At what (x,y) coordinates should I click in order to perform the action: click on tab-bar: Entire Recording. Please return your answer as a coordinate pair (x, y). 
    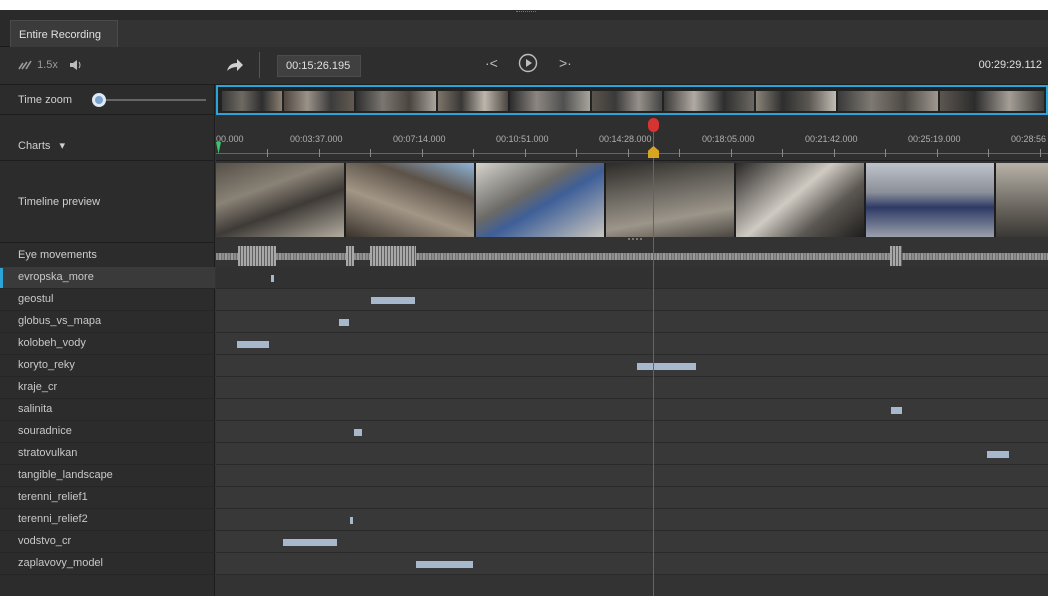
    Looking at the image, I should click on (524, 29).